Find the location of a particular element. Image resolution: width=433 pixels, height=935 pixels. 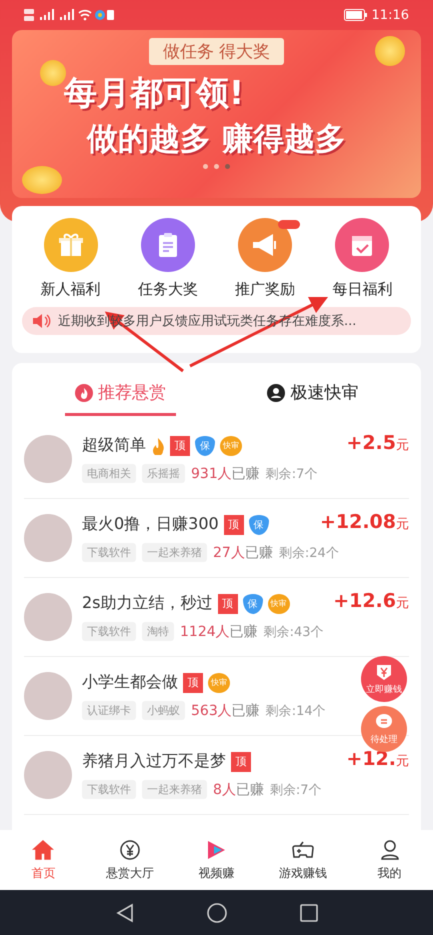

task-row: 2s助力立结，秒过 顶 保 快审 下载软件 淘特 1124人已赚 剩余:43个 +12.6元 is located at coordinates (216, 617).